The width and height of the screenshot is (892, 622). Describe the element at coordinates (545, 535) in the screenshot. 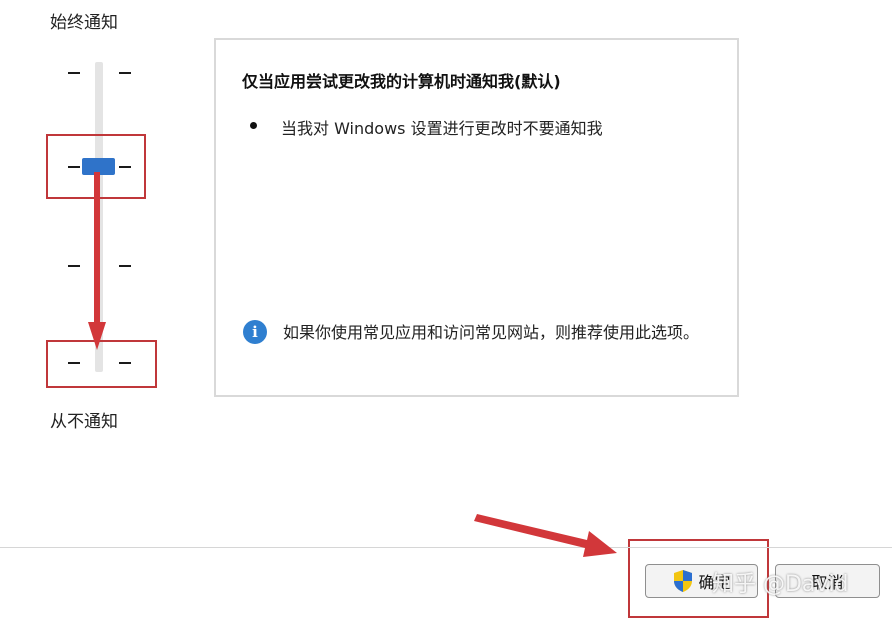

I see `arrow-to-ok-button` at that location.